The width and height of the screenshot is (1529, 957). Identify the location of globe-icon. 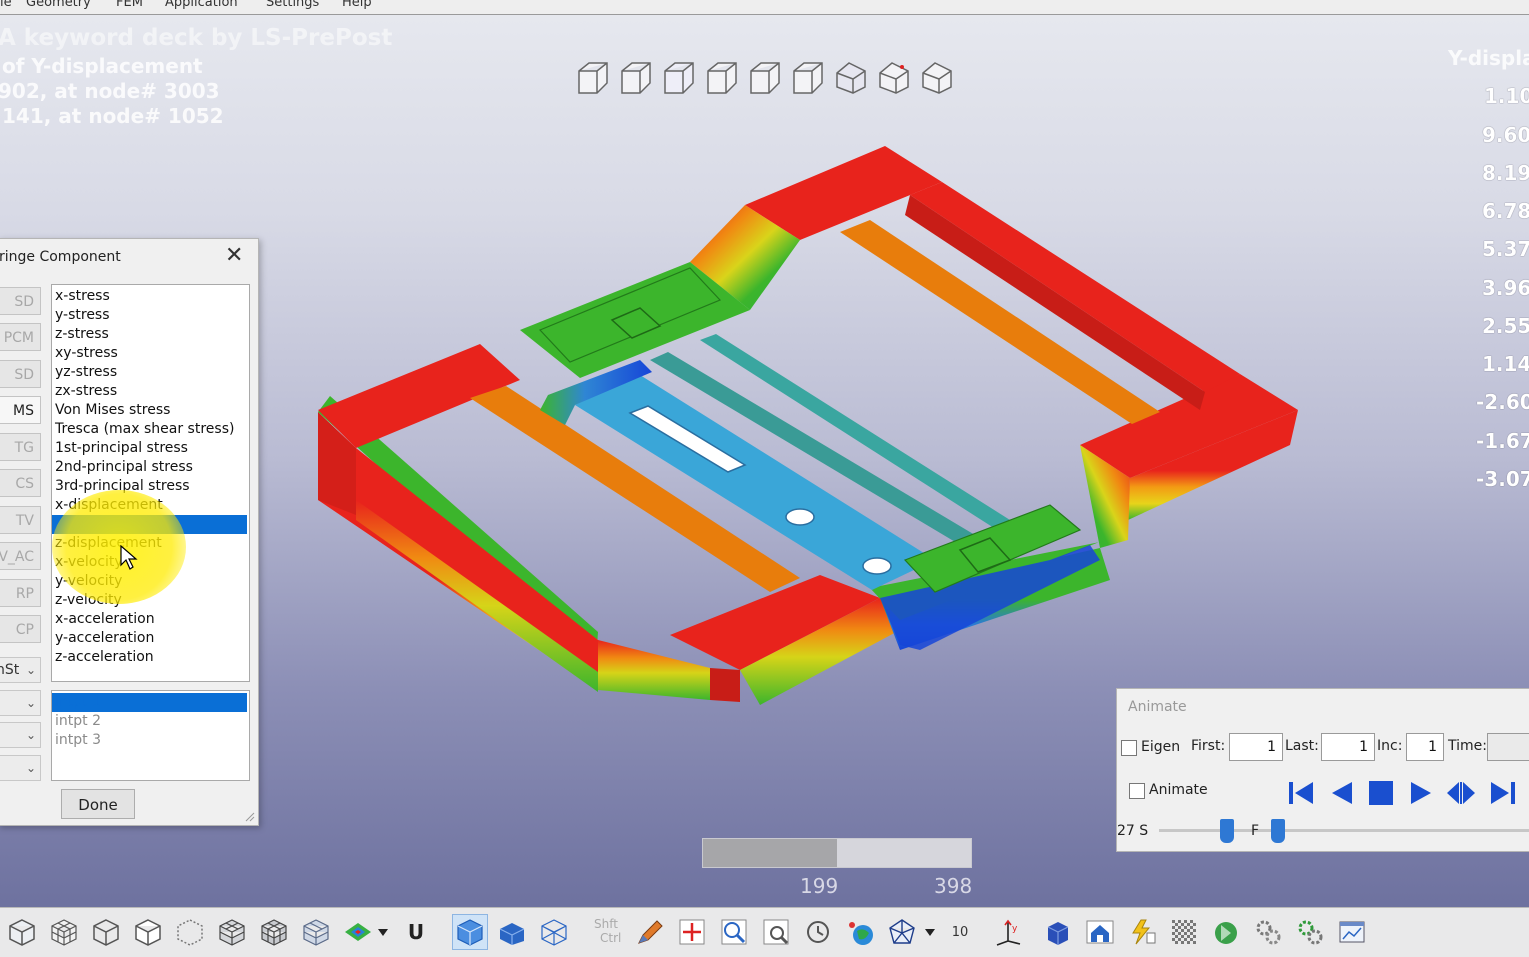
(860, 932).